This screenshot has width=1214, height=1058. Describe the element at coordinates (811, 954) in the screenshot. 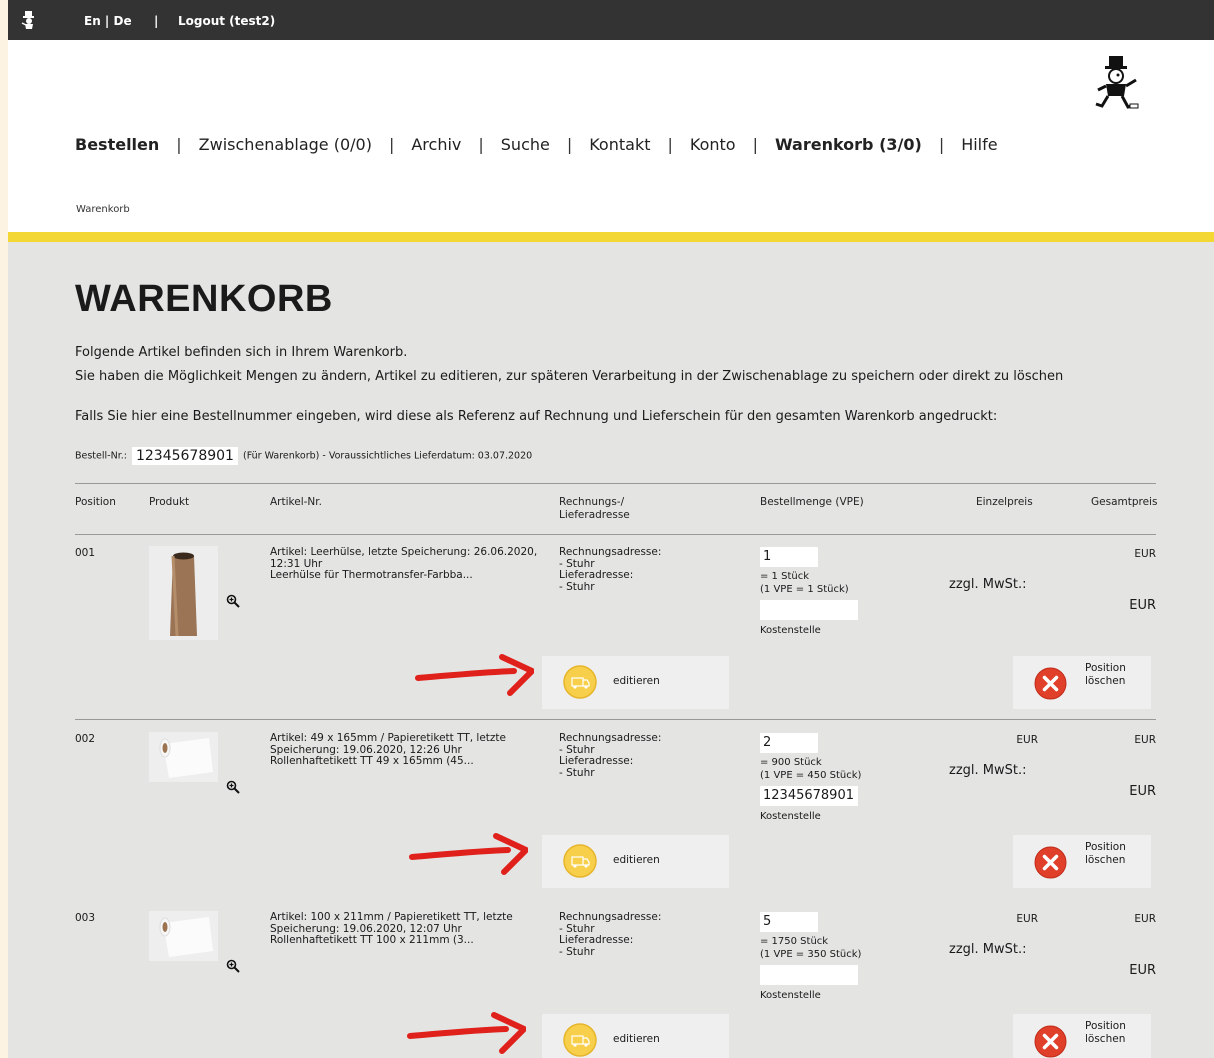

I see `quantity-vpe: (1 VPE = 350 Stück)` at that location.